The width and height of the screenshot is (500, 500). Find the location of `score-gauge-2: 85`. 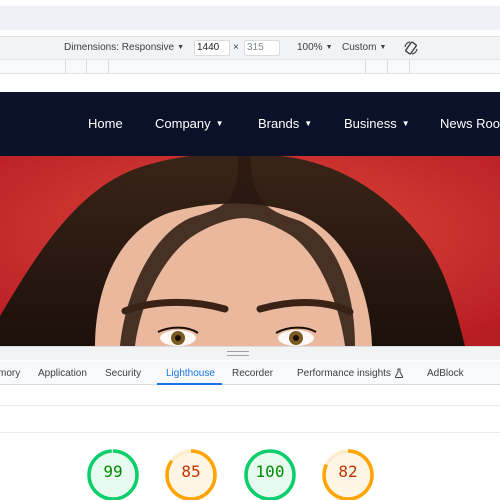

score-gauge-2: 85 is located at coordinates (191, 474).